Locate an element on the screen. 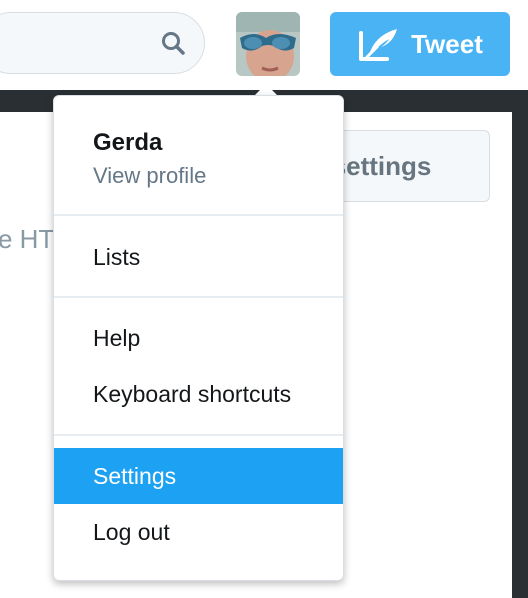 The height and width of the screenshot is (598, 528). menu-item-lists: Lists is located at coordinates (198, 257).